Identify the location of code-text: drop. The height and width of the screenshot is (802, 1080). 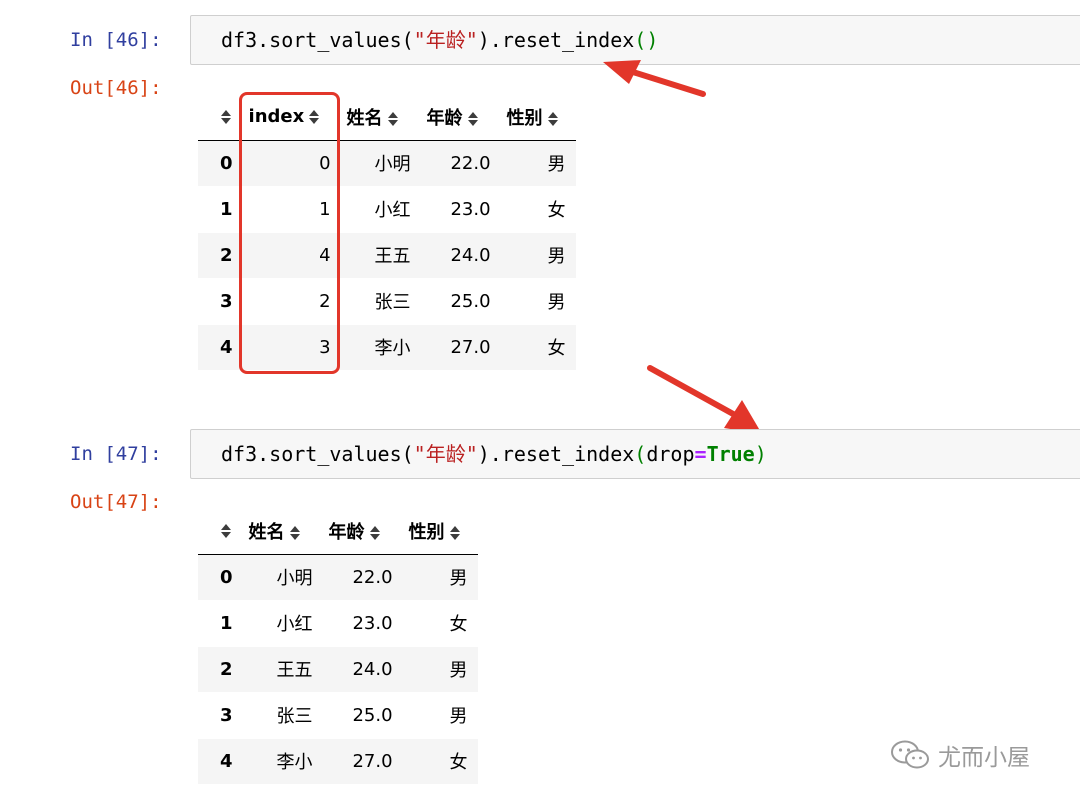
(670, 454).